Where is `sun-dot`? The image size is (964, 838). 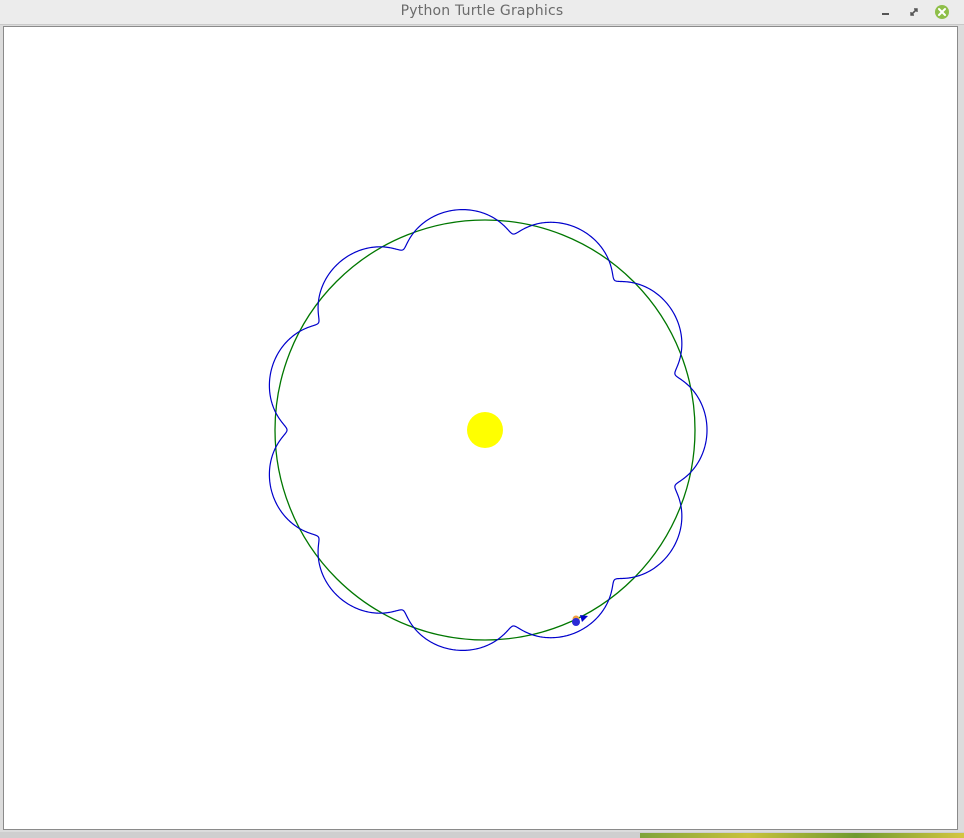
sun-dot is located at coordinates (485, 430).